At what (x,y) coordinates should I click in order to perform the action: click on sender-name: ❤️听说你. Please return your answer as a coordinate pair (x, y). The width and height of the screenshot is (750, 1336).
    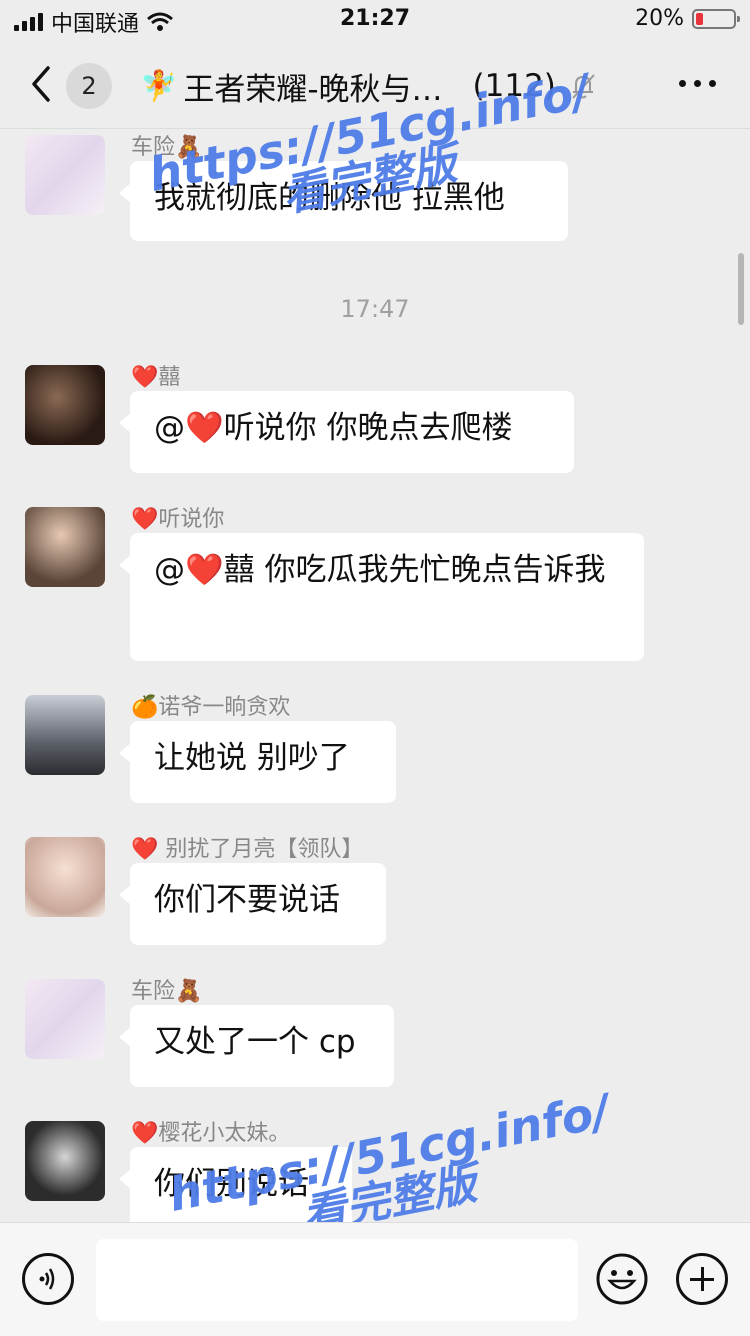
    Looking at the image, I should click on (178, 519).